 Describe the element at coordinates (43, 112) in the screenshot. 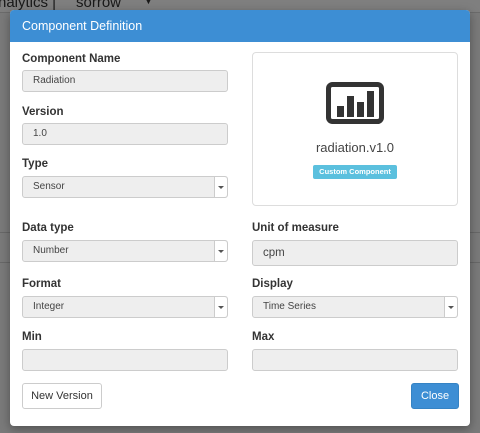

I see `version-label: Version` at that location.